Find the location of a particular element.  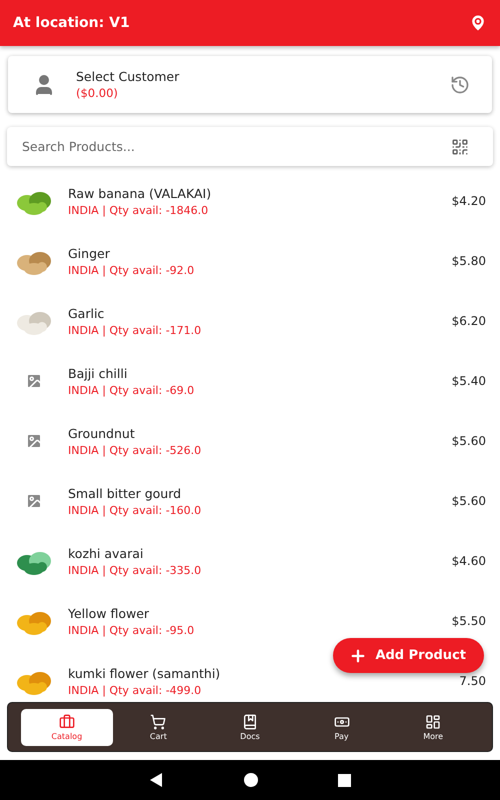

product-detail: INDIA | Qty avail: -499.0 is located at coordinates (135, 690).